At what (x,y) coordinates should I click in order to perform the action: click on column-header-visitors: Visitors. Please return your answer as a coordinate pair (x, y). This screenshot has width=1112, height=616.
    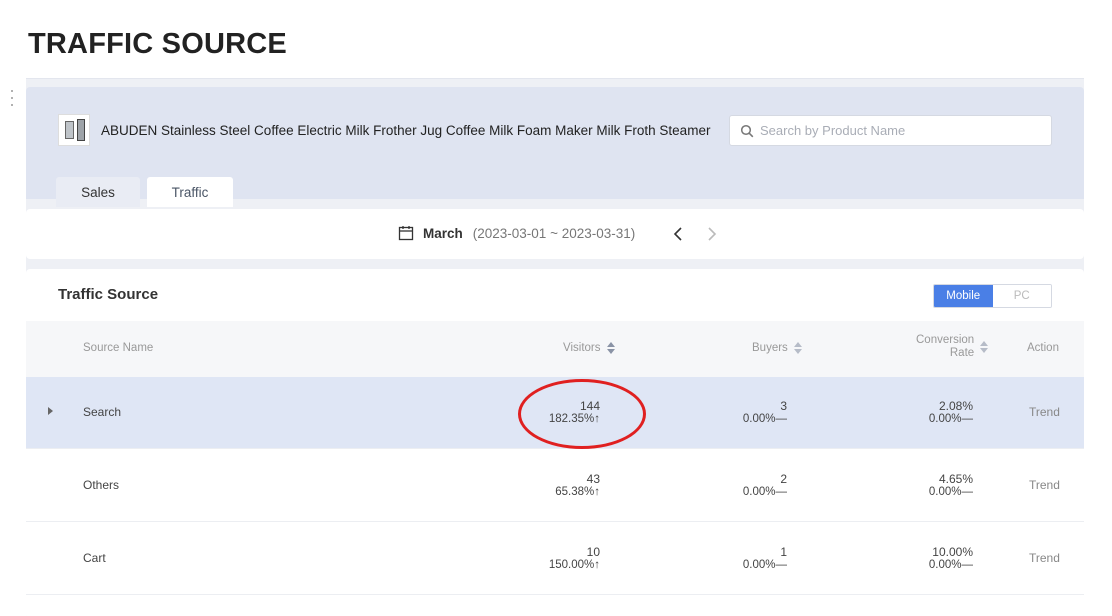
    Looking at the image, I should click on (589, 348).